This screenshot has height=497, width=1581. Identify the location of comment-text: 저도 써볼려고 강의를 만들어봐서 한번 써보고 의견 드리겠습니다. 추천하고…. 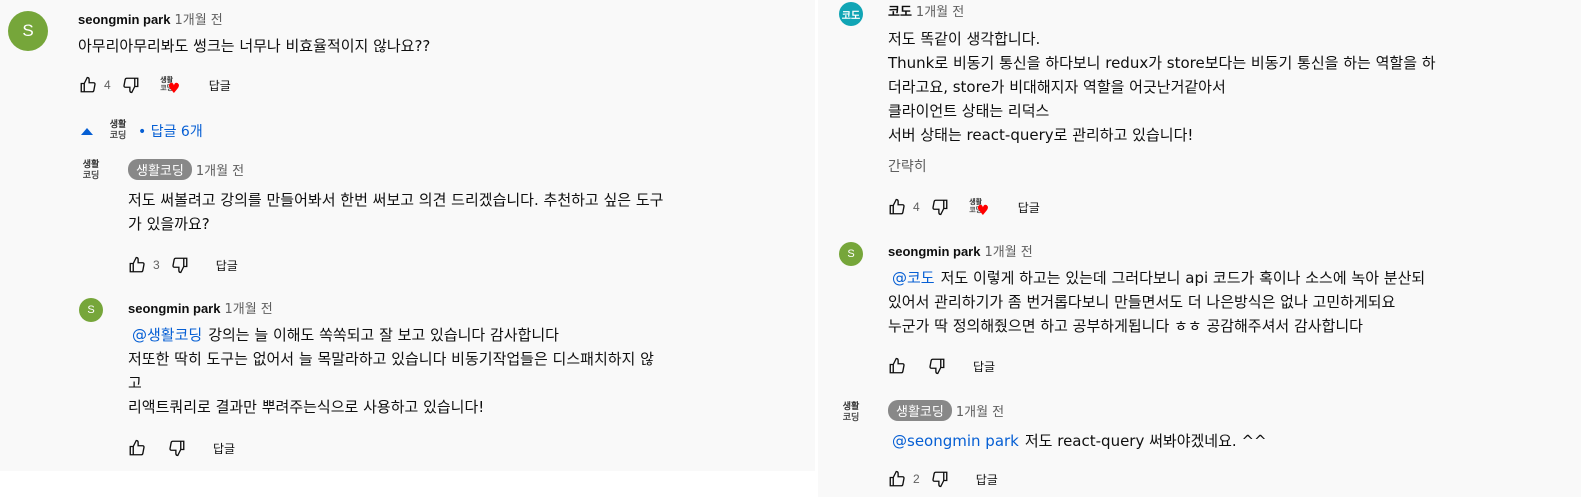
(396, 212).